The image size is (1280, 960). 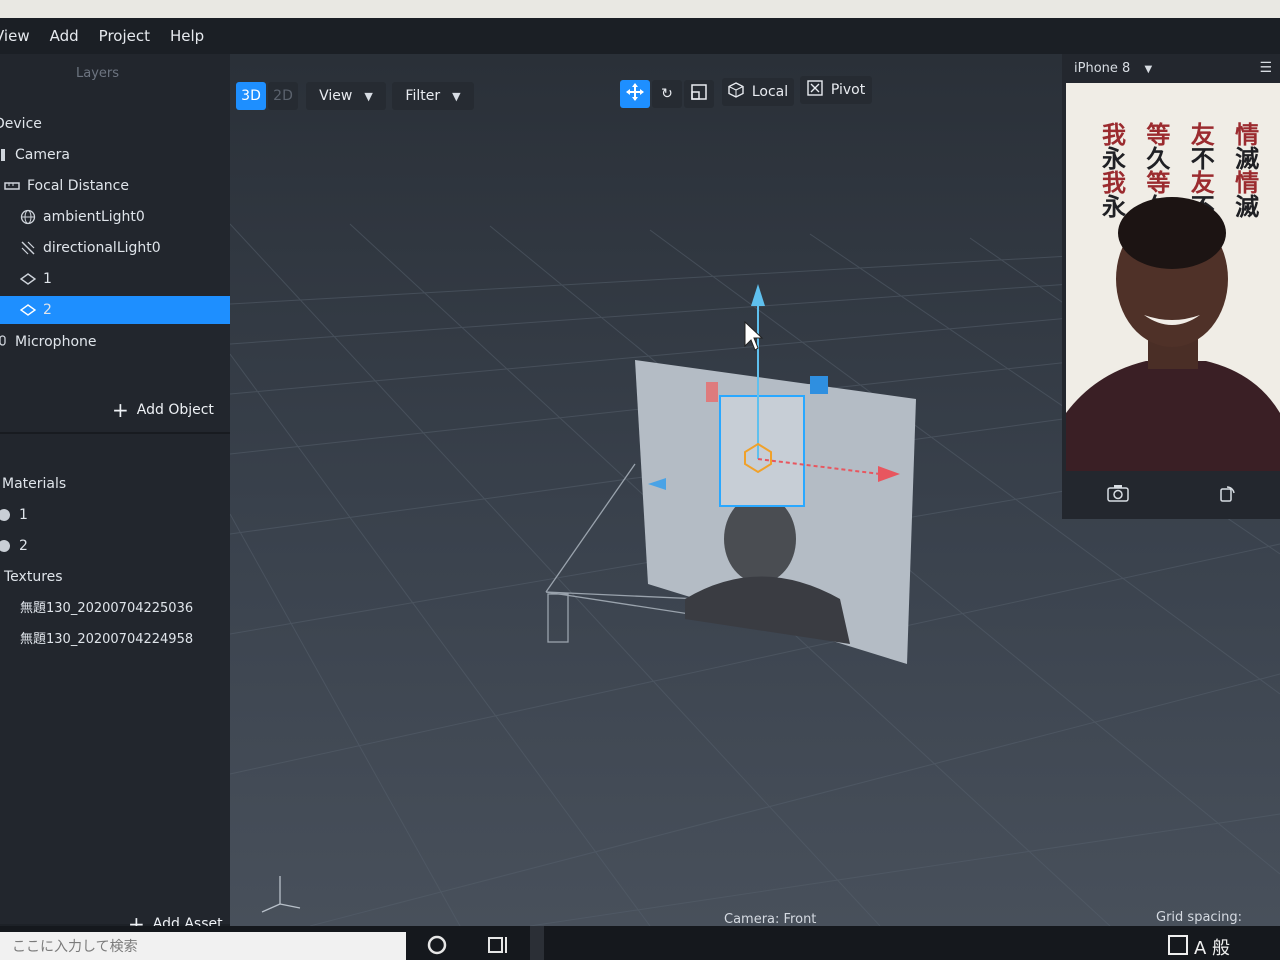 What do you see at coordinates (78, 186) in the screenshot?
I see `tree-item-label: Focal Distance` at bounding box center [78, 186].